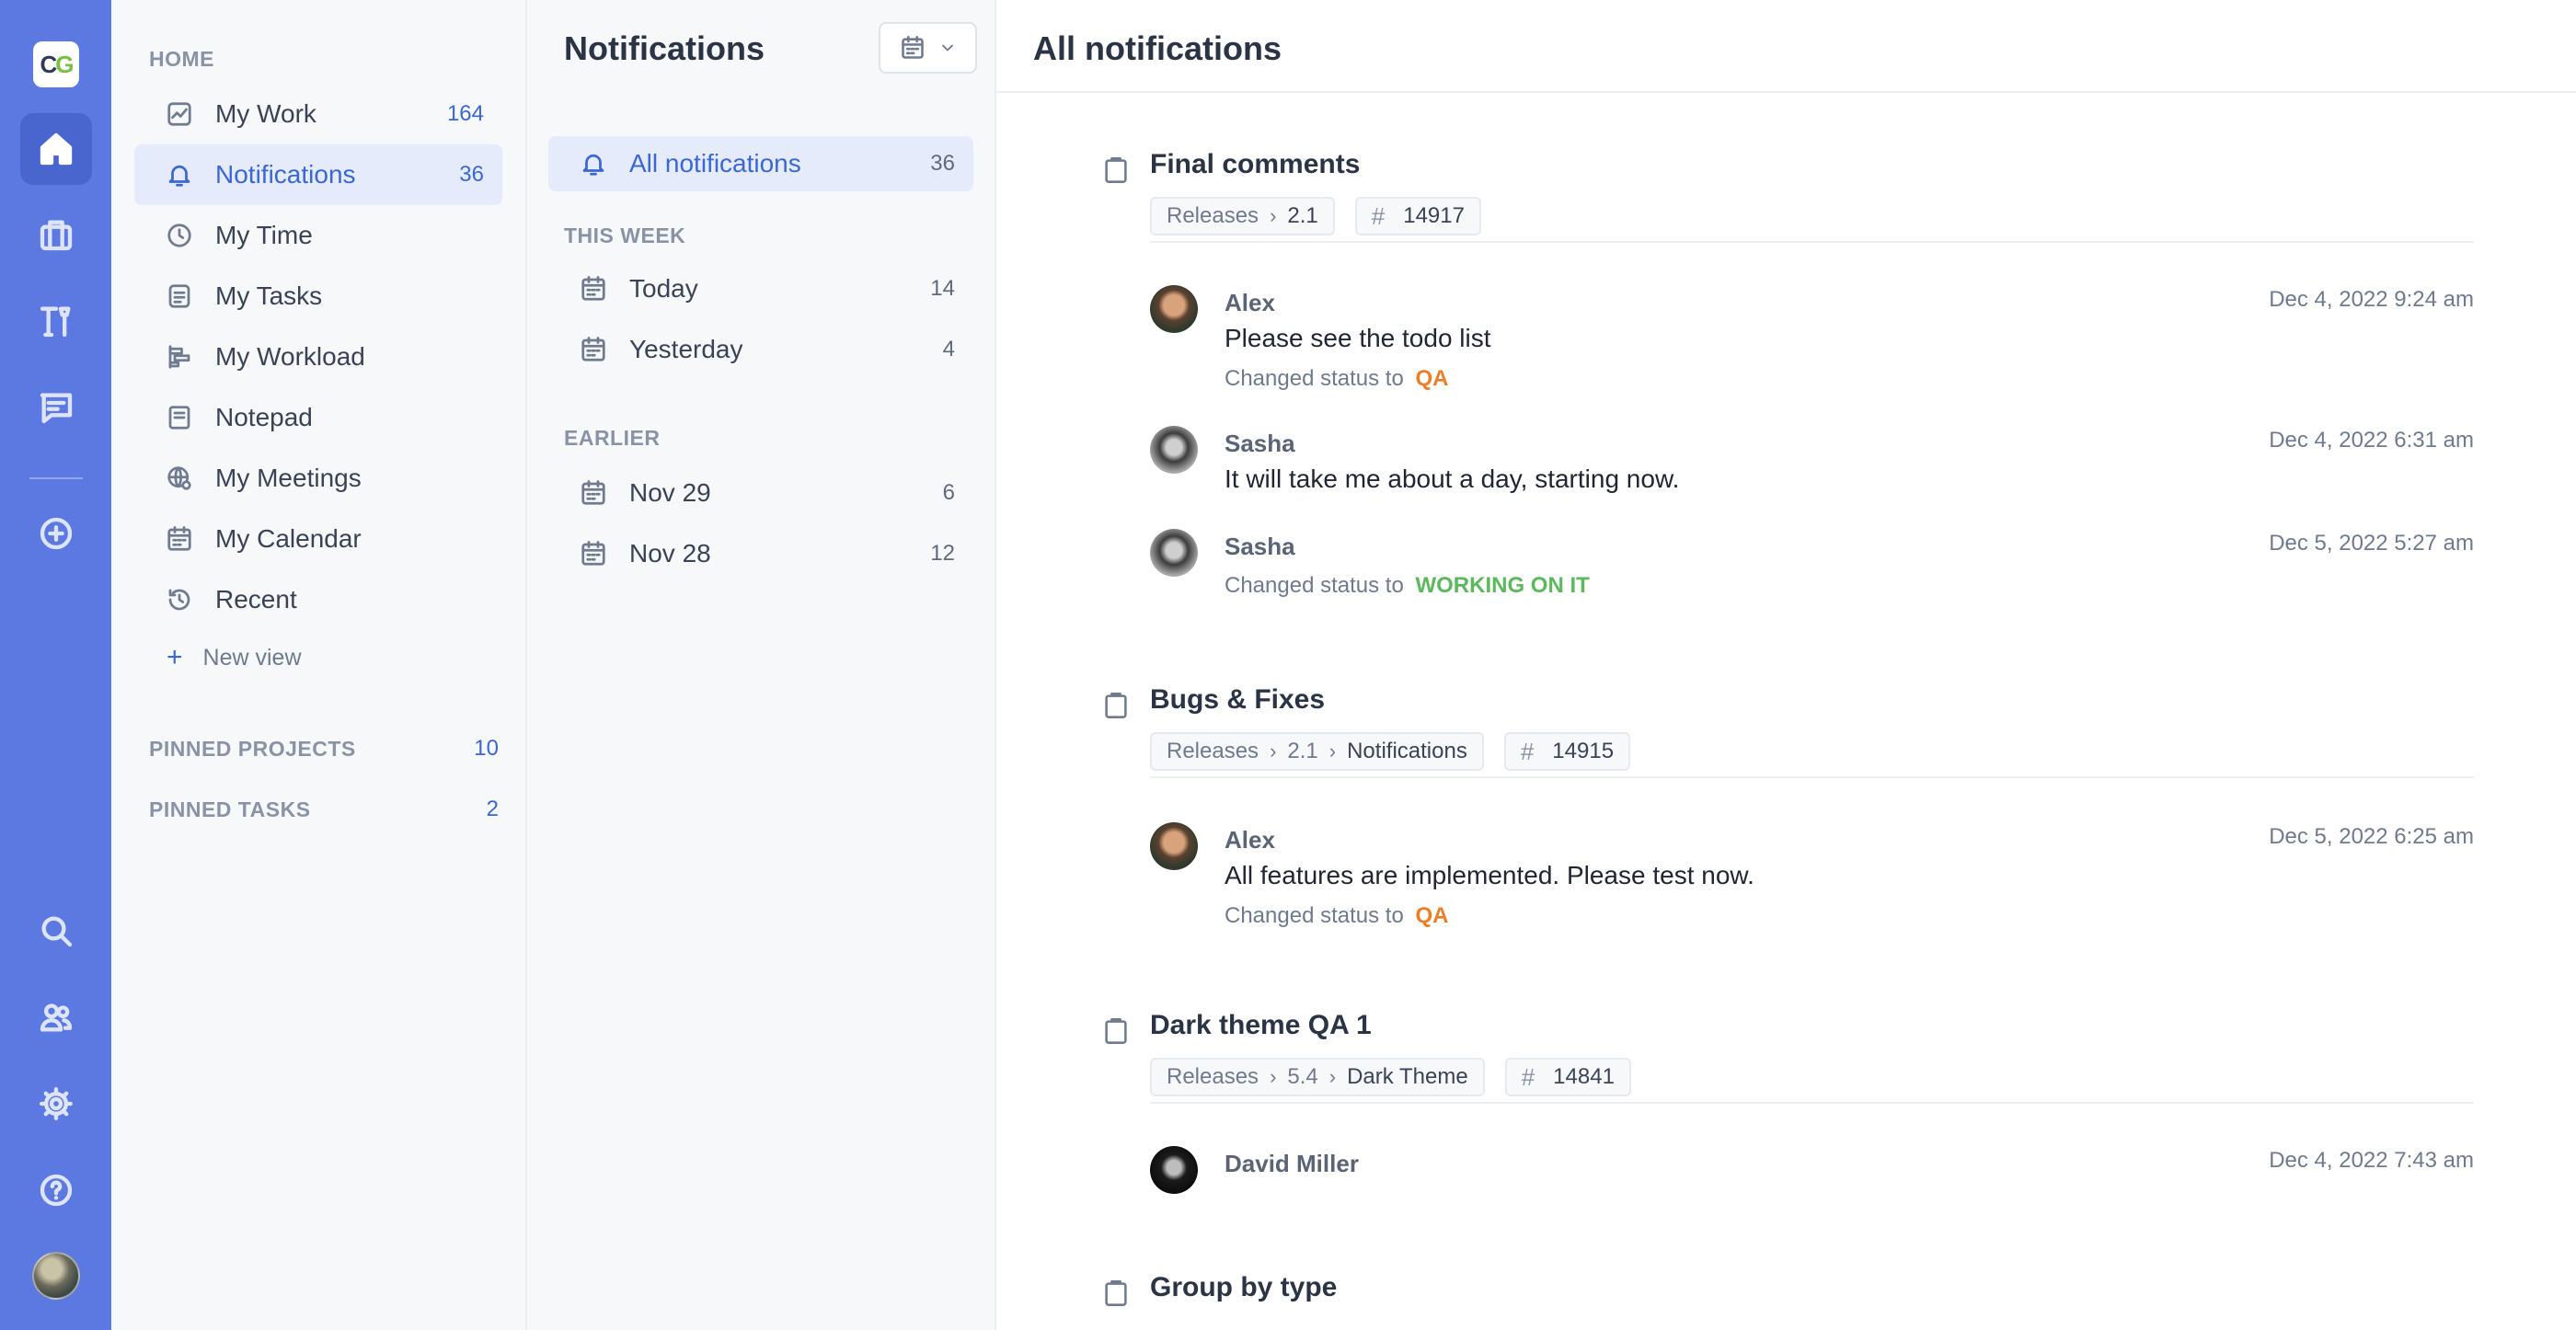 This screenshot has width=2576, height=1330. Describe the element at coordinates (318, 478) in the screenshot. I see `sidebar-item-my-meetings: My Meetings` at that location.